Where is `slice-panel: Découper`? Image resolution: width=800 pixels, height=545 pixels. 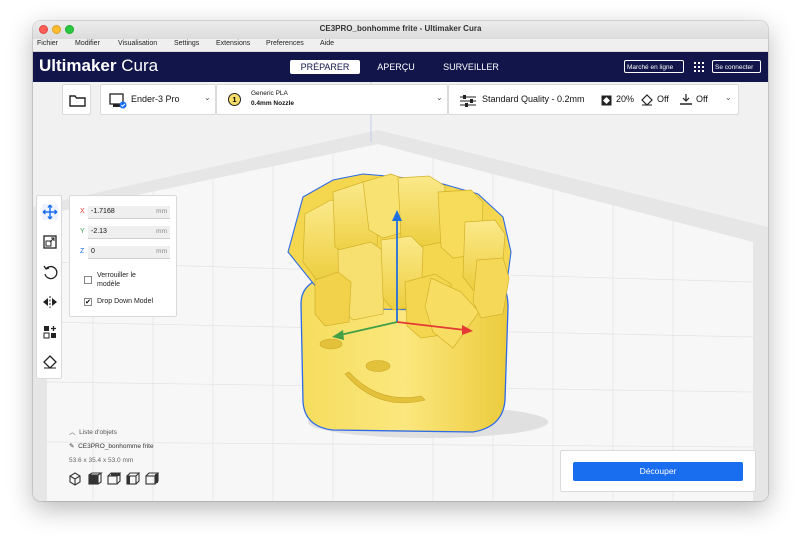
slice-panel: Découper is located at coordinates (658, 471).